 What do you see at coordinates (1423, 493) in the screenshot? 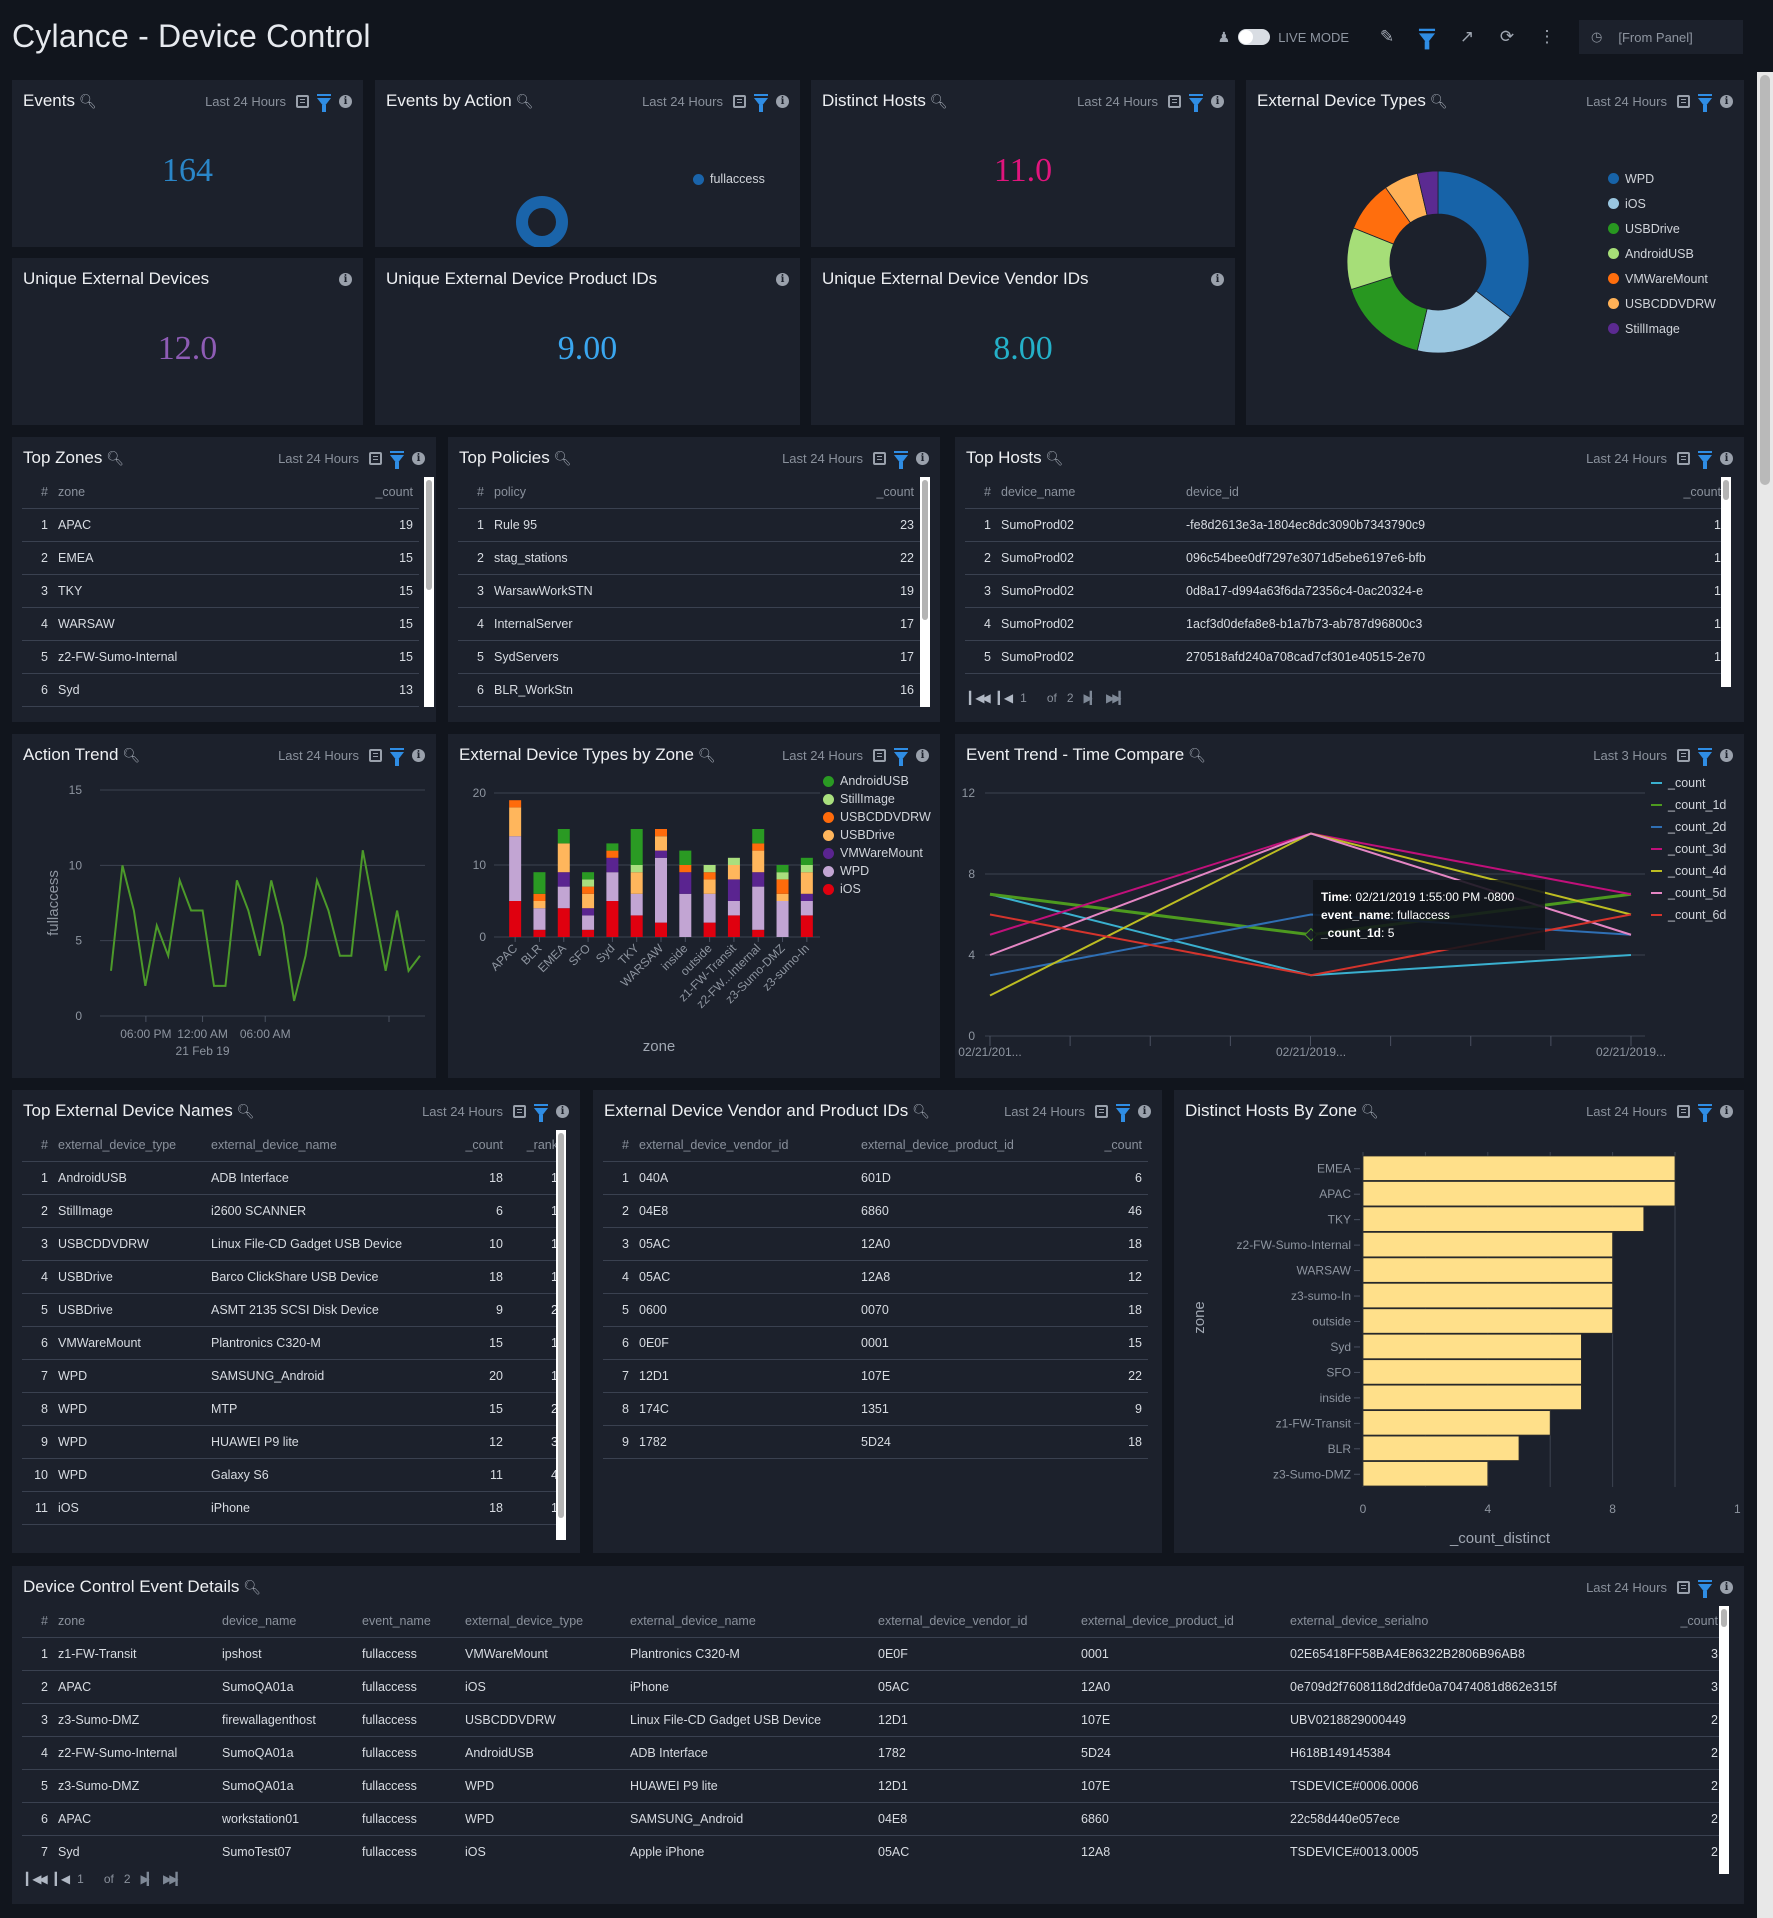
I see `column-header: device_id` at bounding box center [1423, 493].